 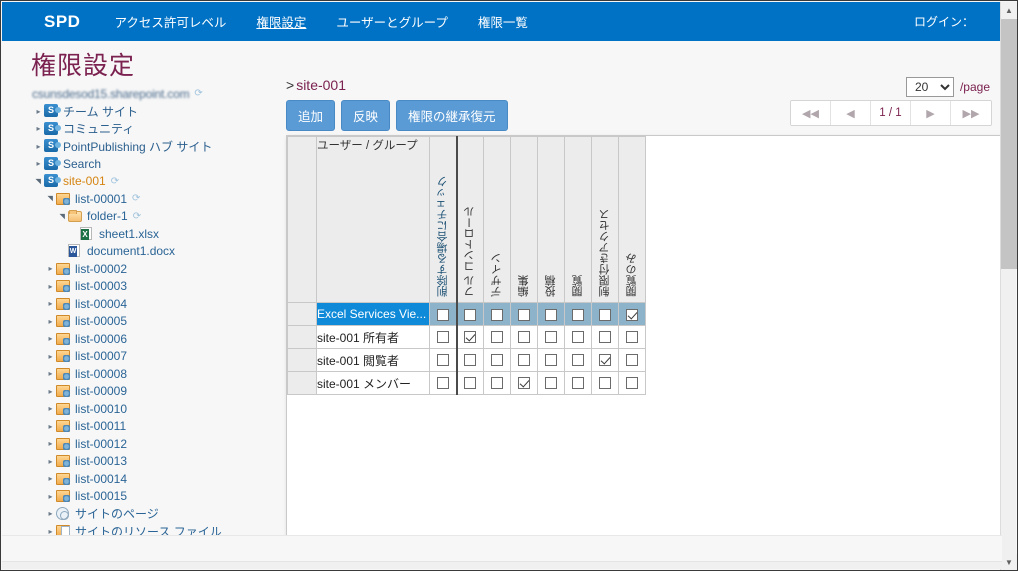 I want to click on app-brand-spd: SPD, so click(x=62, y=22).